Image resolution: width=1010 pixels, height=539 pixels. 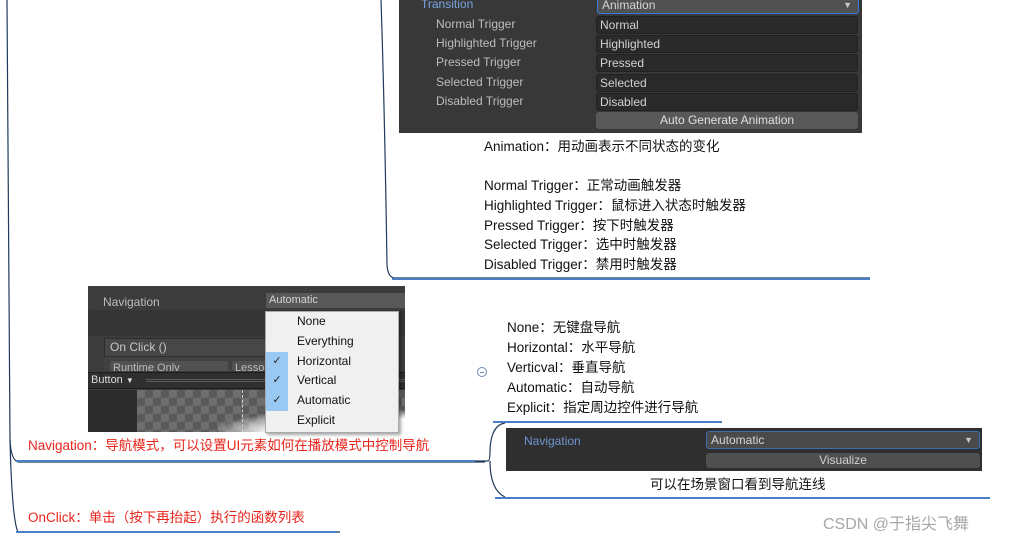 I want to click on onclick-header-label: On Click (), so click(x=138, y=347).